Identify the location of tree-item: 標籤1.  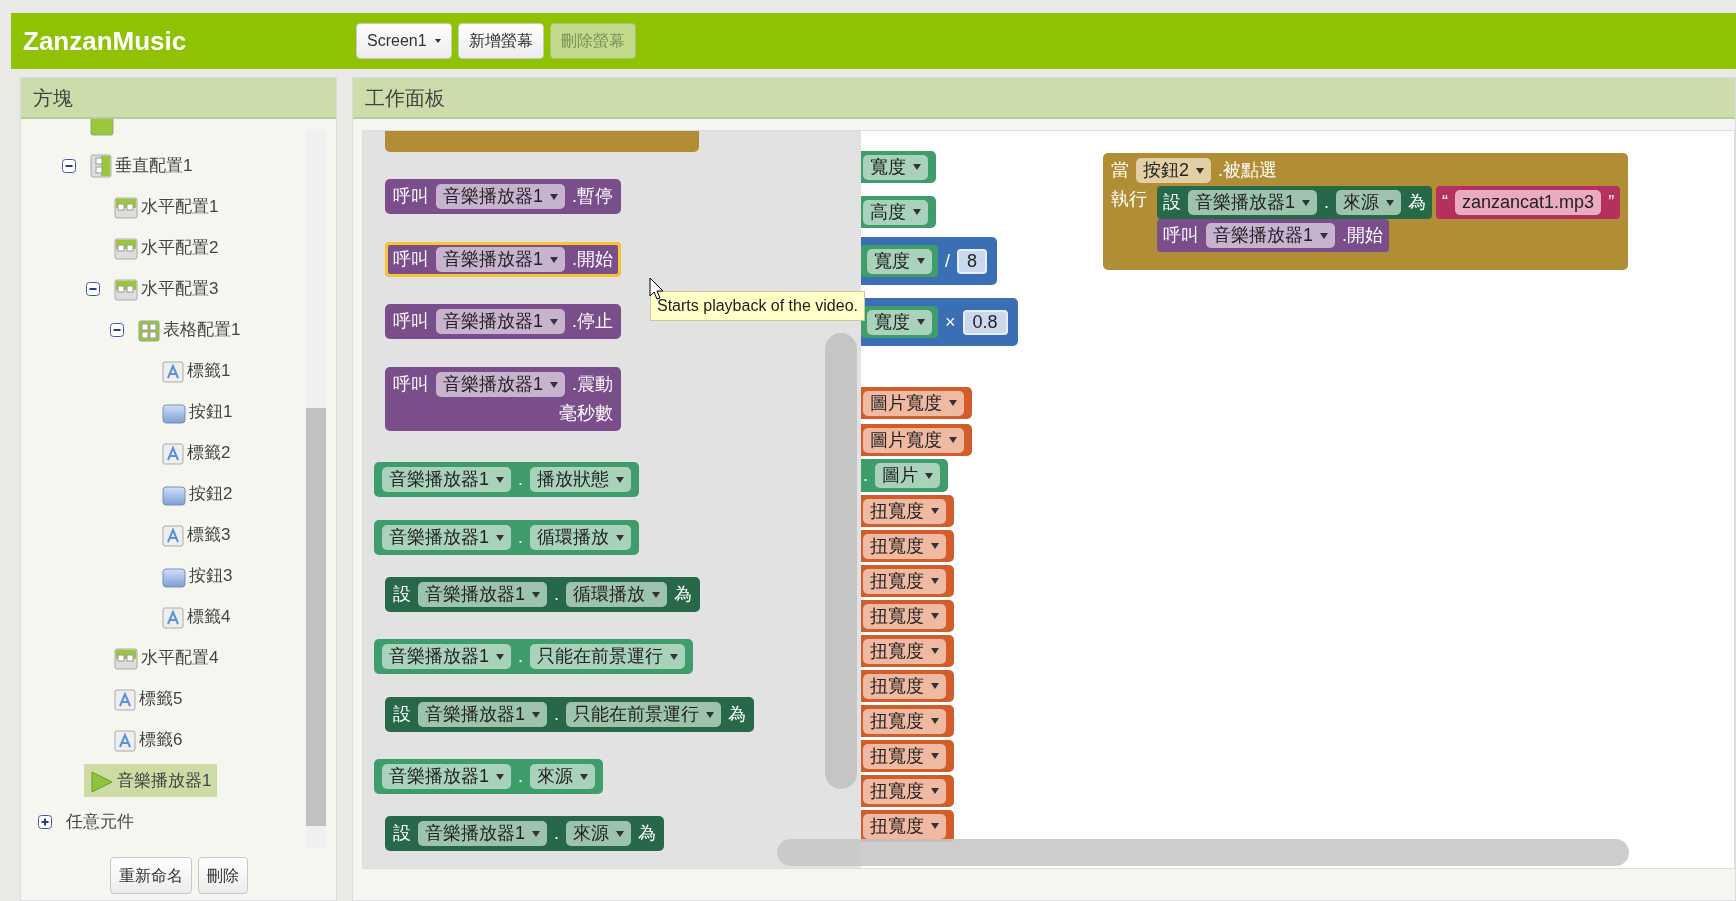
(199, 370).